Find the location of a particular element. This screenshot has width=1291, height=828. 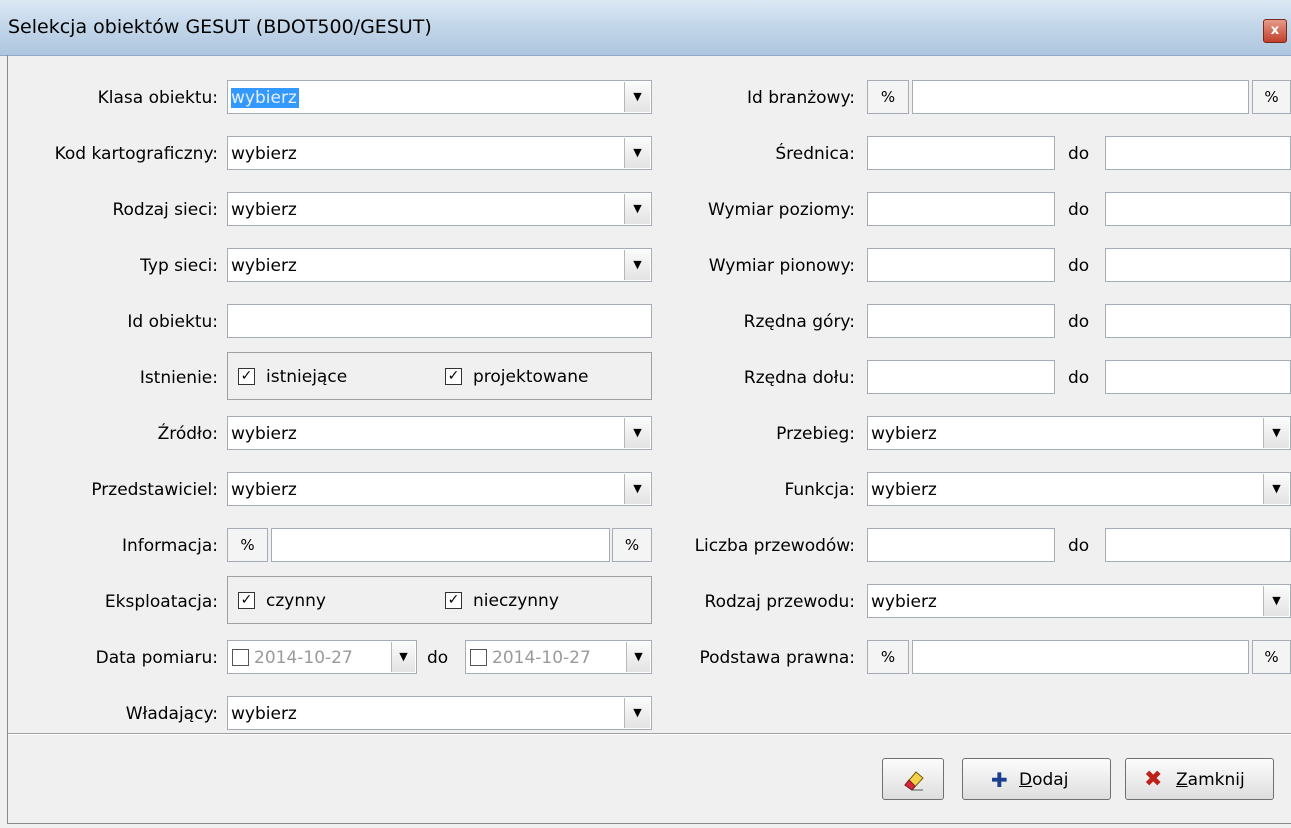

przedstawiciel-combo-value: wybierz is located at coordinates (264, 490).